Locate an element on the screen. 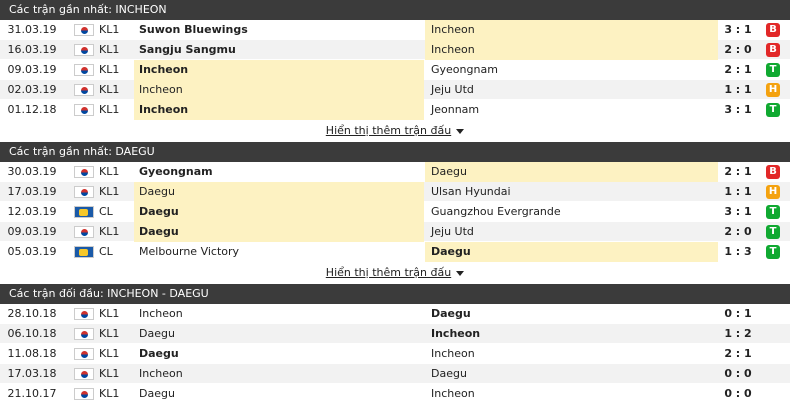  match-row: 09.03.19 KL1 Daegu Jeju Utd 2 : 0 T is located at coordinates (395, 232).